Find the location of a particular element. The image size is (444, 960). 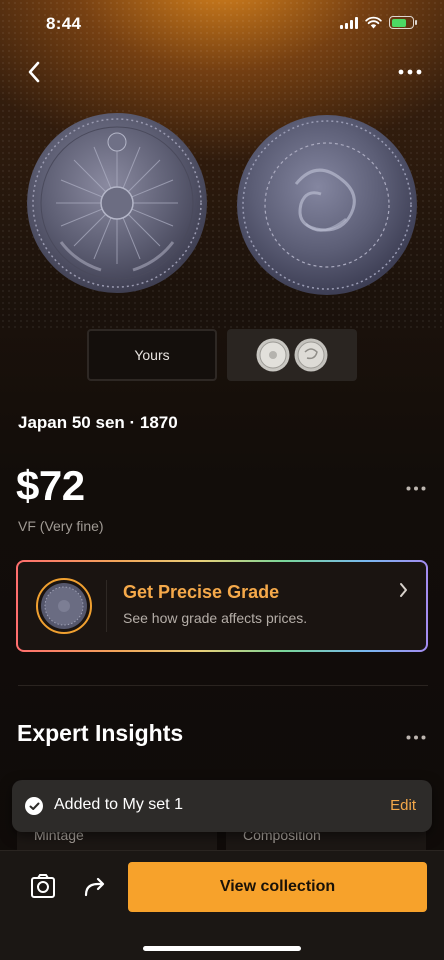

status-bar: 8:44 is located at coordinates (222, 25).